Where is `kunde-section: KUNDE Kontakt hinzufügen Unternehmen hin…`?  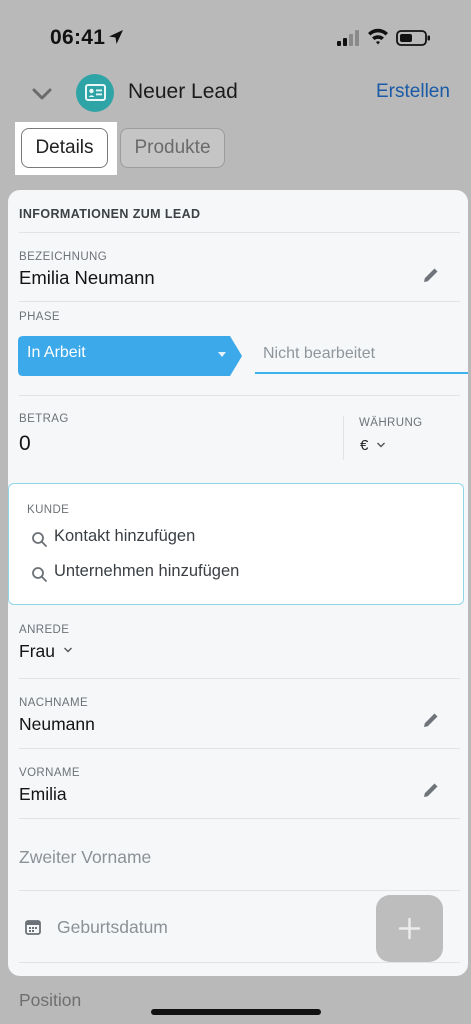
kunde-section: KUNDE Kontakt hinzufügen Unternehmen hin… is located at coordinates (236, 544).